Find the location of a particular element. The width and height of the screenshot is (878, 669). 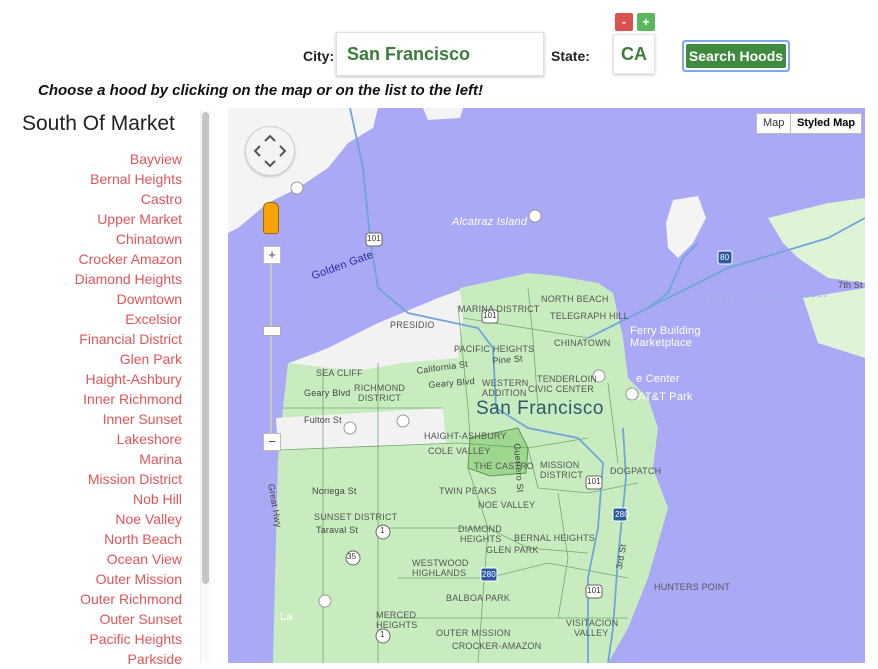

search-hoods-button: Search Hoods is located at coordinates (736, 56).